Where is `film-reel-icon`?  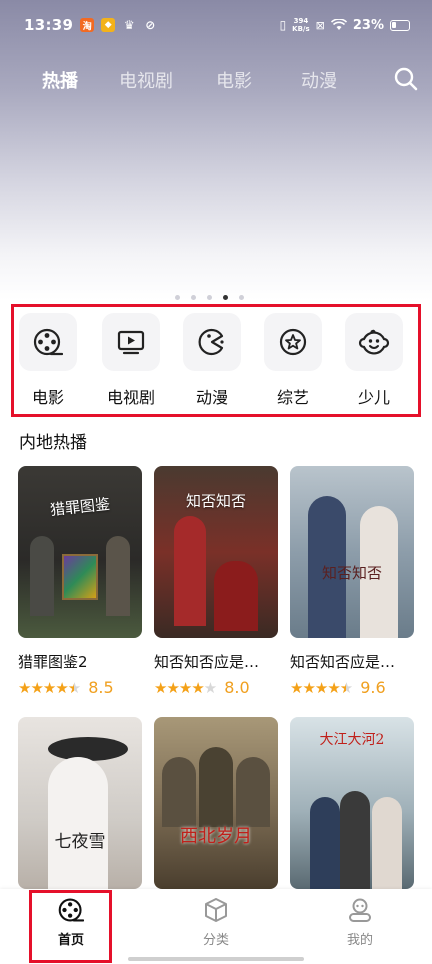 film-reel-icon is located at coordinates (48, 342).